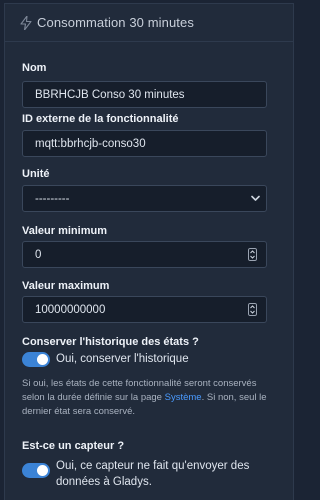 The image size is (320, 500). What do you see at coordinates (144, 198) in the screenshot?
I see `unit-select: ---------` at bounding box center [144, 198].